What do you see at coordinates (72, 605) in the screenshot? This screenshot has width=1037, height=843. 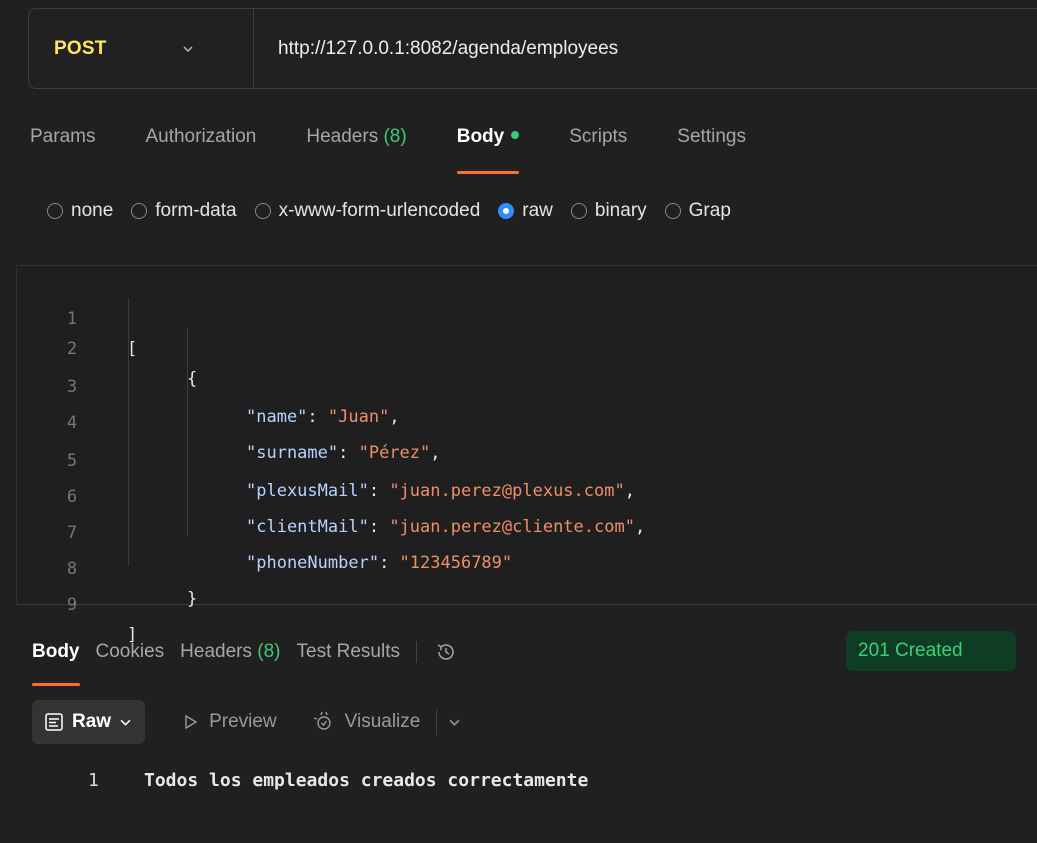 I see `line-number: 9` at bounding box center [72, 605].